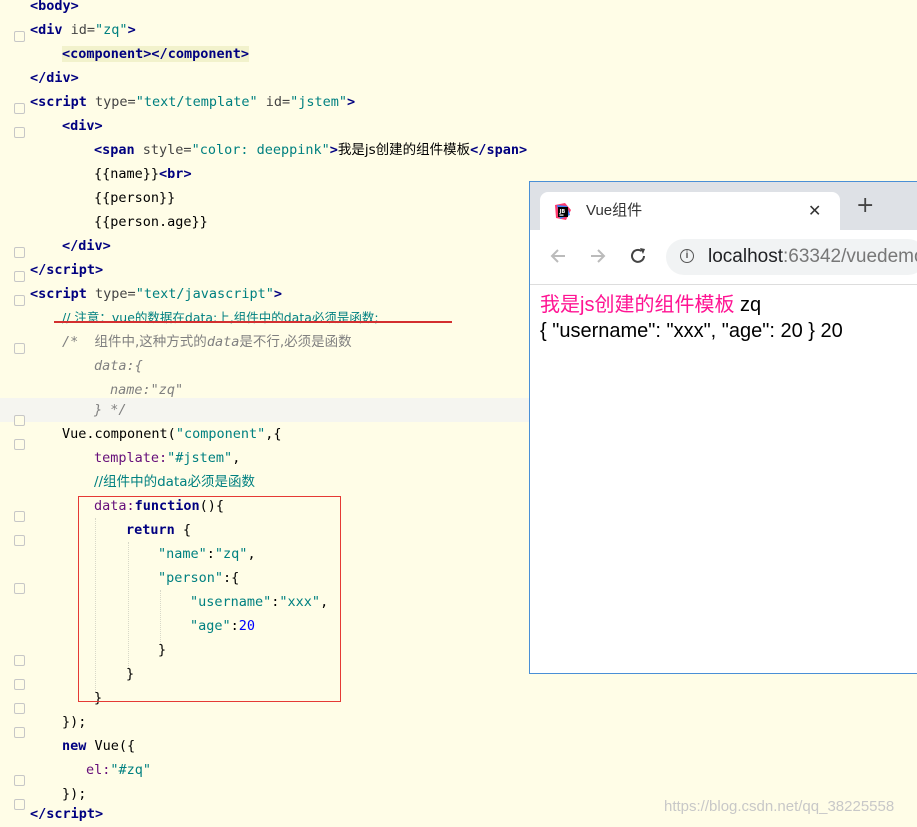  Describe the element at coordinates (155, 54) in the screenshot. I see `code-token: ></` at that location.